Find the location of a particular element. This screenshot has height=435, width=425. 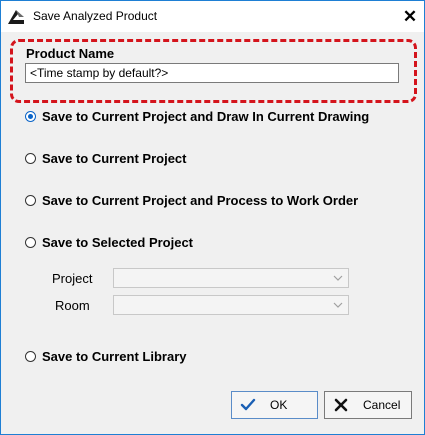

cancel-x-icon is located at coordinates (341, 405).